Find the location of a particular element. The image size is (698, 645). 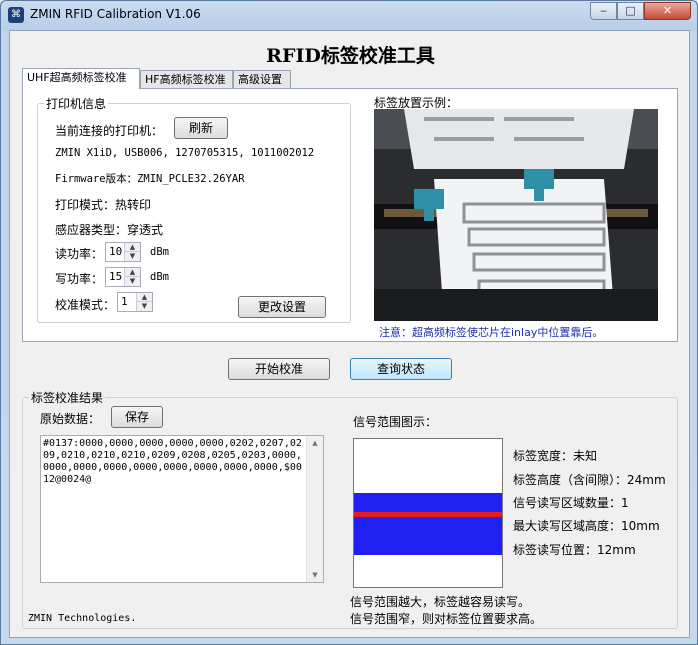

firmware-value: ZMIN_PCLE32.26YAR is located at coordinates (191, 179).